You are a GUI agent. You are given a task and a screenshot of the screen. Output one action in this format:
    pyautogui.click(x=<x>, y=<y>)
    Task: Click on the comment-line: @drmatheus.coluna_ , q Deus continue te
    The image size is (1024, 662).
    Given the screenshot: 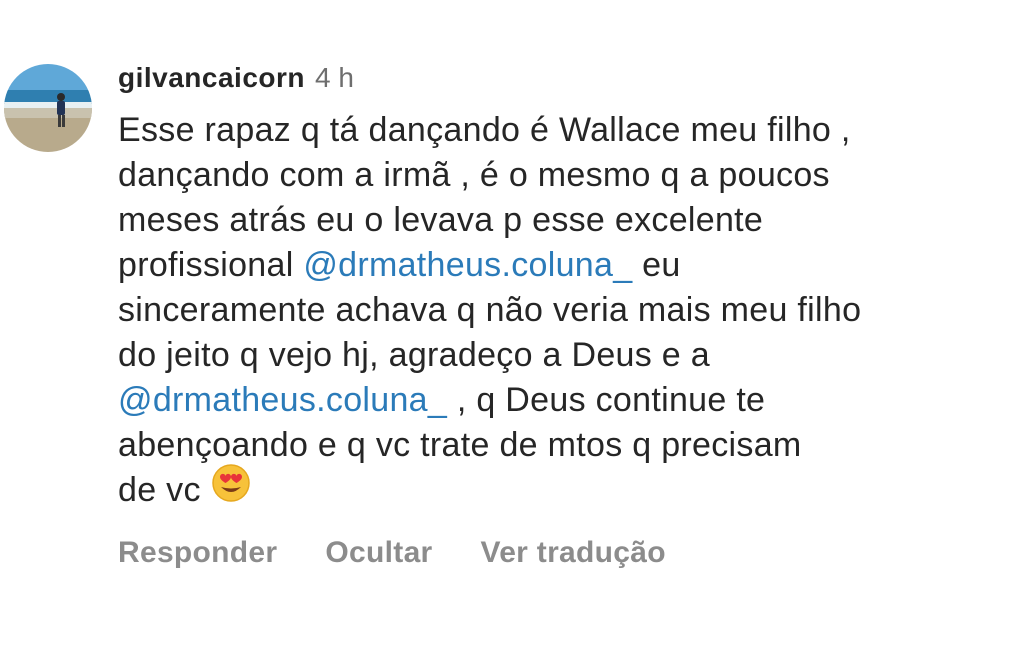 What is the action you would take?
    pyautogui.click(x=568, y=400)
    